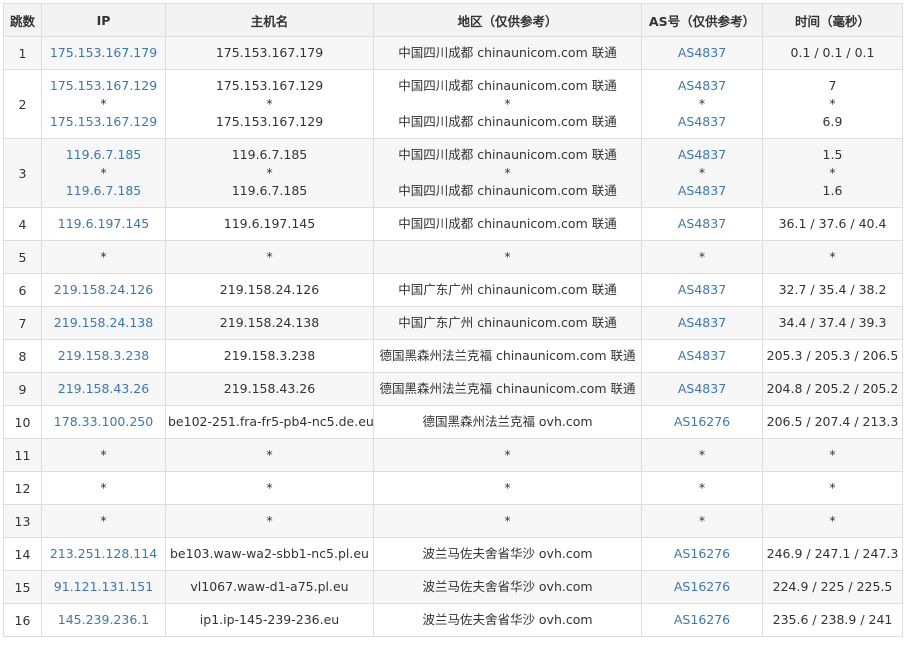 This screenshot has height=646, width=905. I want to click on region-cell: 波兰马佐夫舍省华沙 ovh.com, so click(507, 620).